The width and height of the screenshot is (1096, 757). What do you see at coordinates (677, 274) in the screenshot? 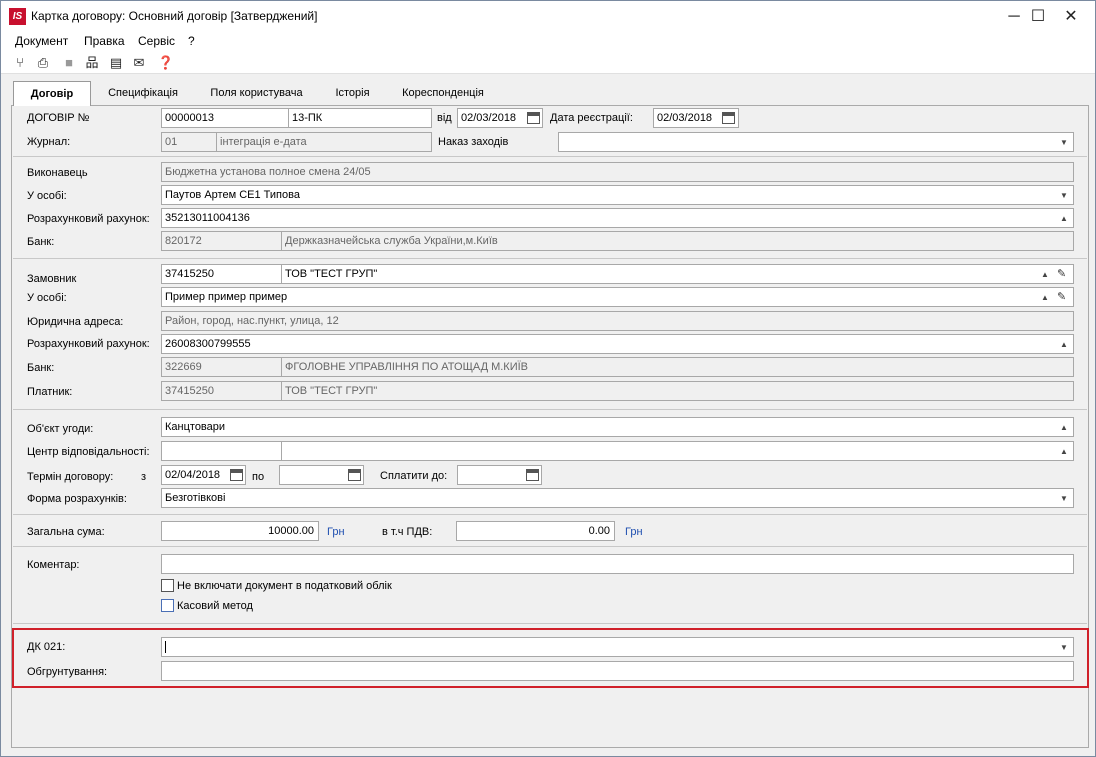
I see `customer-name-field: ТОВ "ТЕСТ ГРУП"` at bounding box center [677, 274].